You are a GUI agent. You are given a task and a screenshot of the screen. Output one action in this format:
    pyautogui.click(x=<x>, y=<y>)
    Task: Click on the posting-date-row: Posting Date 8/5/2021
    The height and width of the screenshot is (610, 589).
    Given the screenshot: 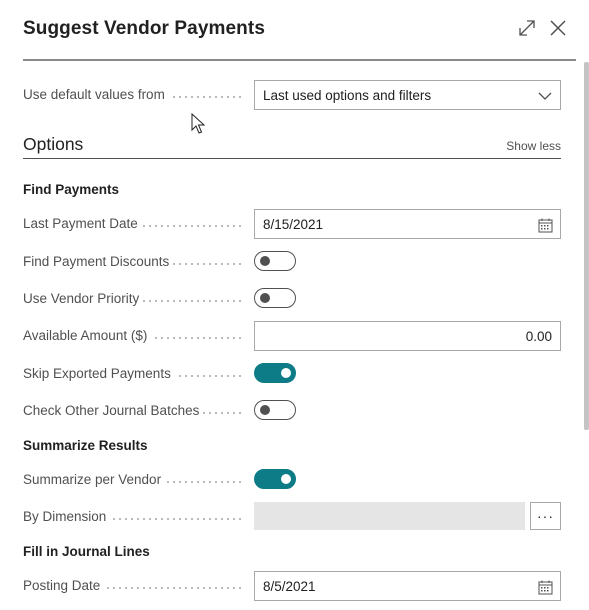 What is the action you would take?
    pyautogui.click(x=292, y=586)
    